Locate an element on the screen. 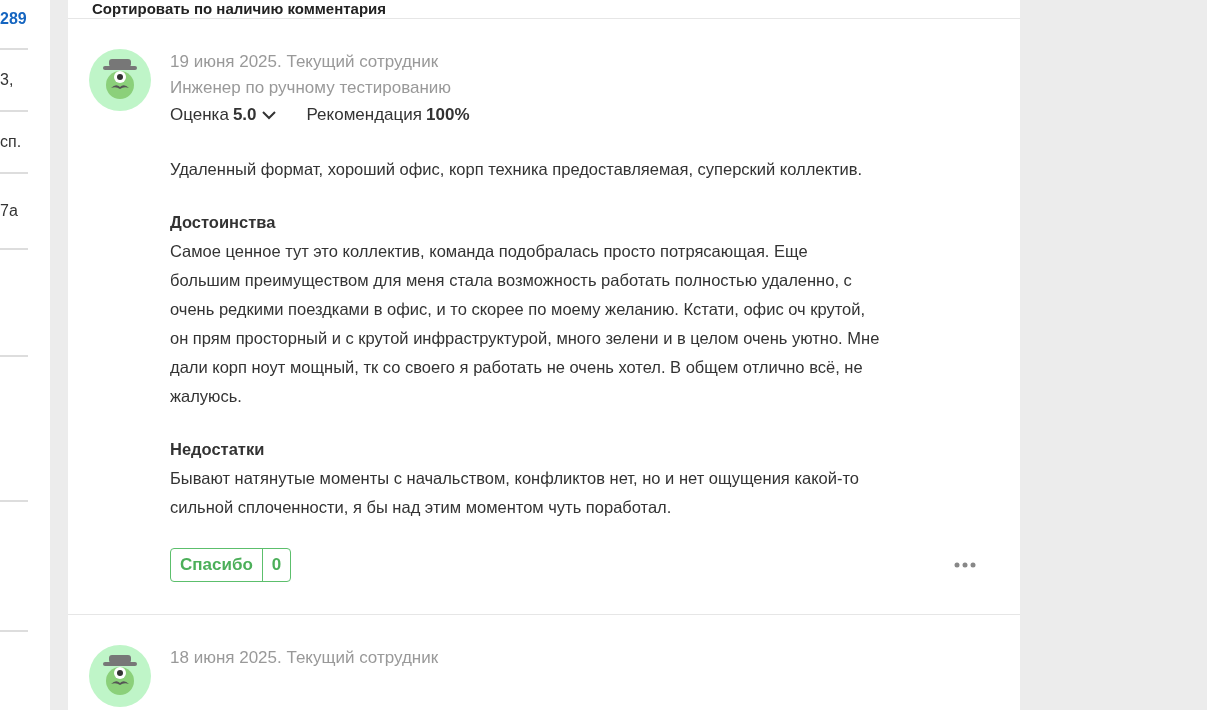 The width and height of the screenshot is (1207, 710). section-text: Самое ценное тут это коллектив, команда подобралась просто потрясающая. Еще большим преимуществом для меня стала возможность работать полностью удаленно, с очень редкими поездками в офис, и то скорее по моему желанию. Кстати, офис оч крутой, он прям просторный и с крутой инфраструктурой, много зелени и в целом очень уютно. Мне дали корп ноут мощный, тк со своего я работать не очень хотел. В общем отлично всё, не жалуюсь. is located at coordinates (525, 324).